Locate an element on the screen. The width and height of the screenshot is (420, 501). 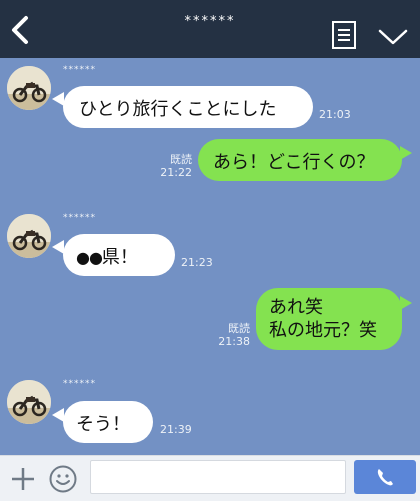
message-bubble: ●●県！ is located at coordinates (119, 255).